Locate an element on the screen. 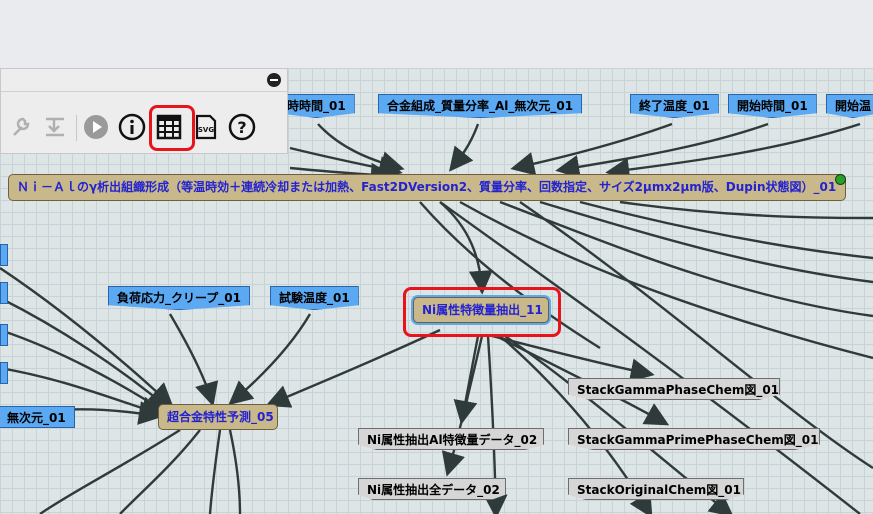  top-bar is located at coordinates (436, 25).